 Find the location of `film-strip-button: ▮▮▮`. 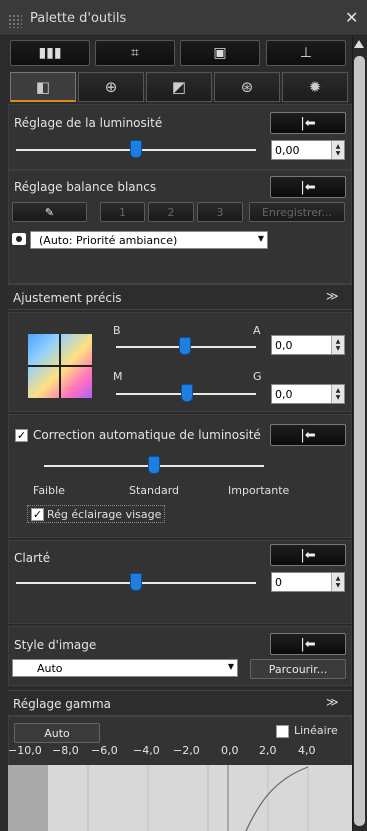

film-strip-button: ▮▮▮ is located at coordinates (50, 53).